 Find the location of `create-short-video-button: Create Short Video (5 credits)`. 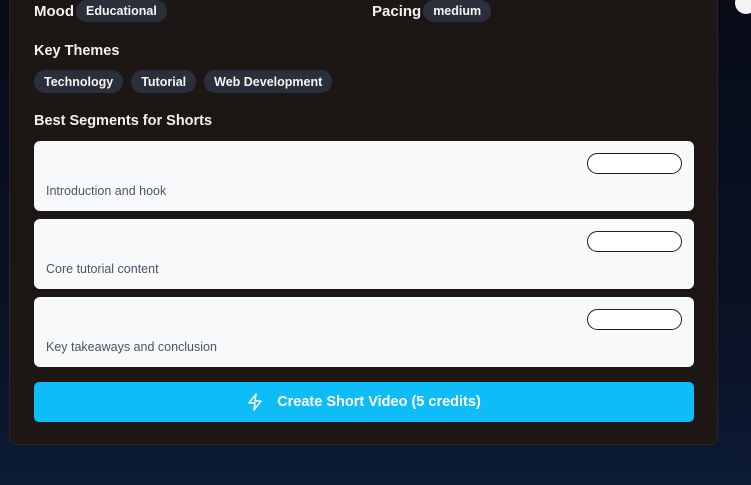

create-short-video-button: Create Short Video (5 credits) is located at coordinates (364, 402).